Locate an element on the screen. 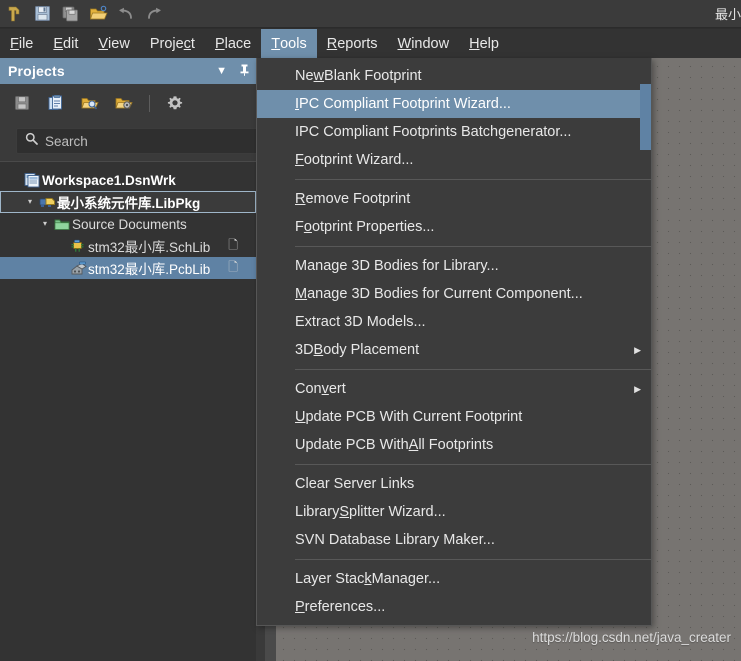 This screenshot has height=661, width=741. search-box is located at coordinates (142, 141).